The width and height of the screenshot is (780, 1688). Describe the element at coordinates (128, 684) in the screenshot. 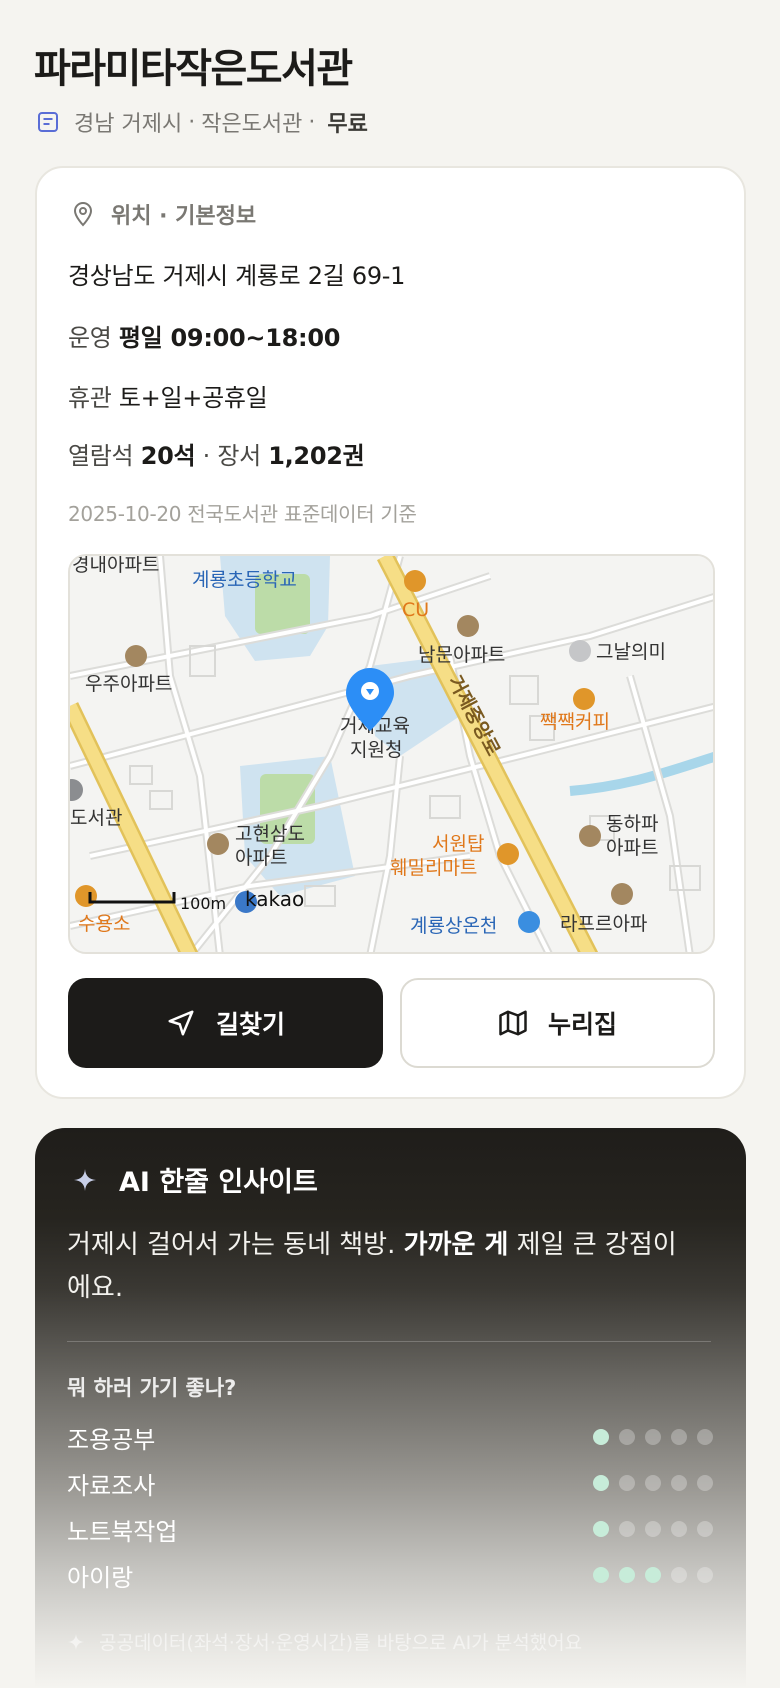

I see `map-label: 우주아파트` at that location.